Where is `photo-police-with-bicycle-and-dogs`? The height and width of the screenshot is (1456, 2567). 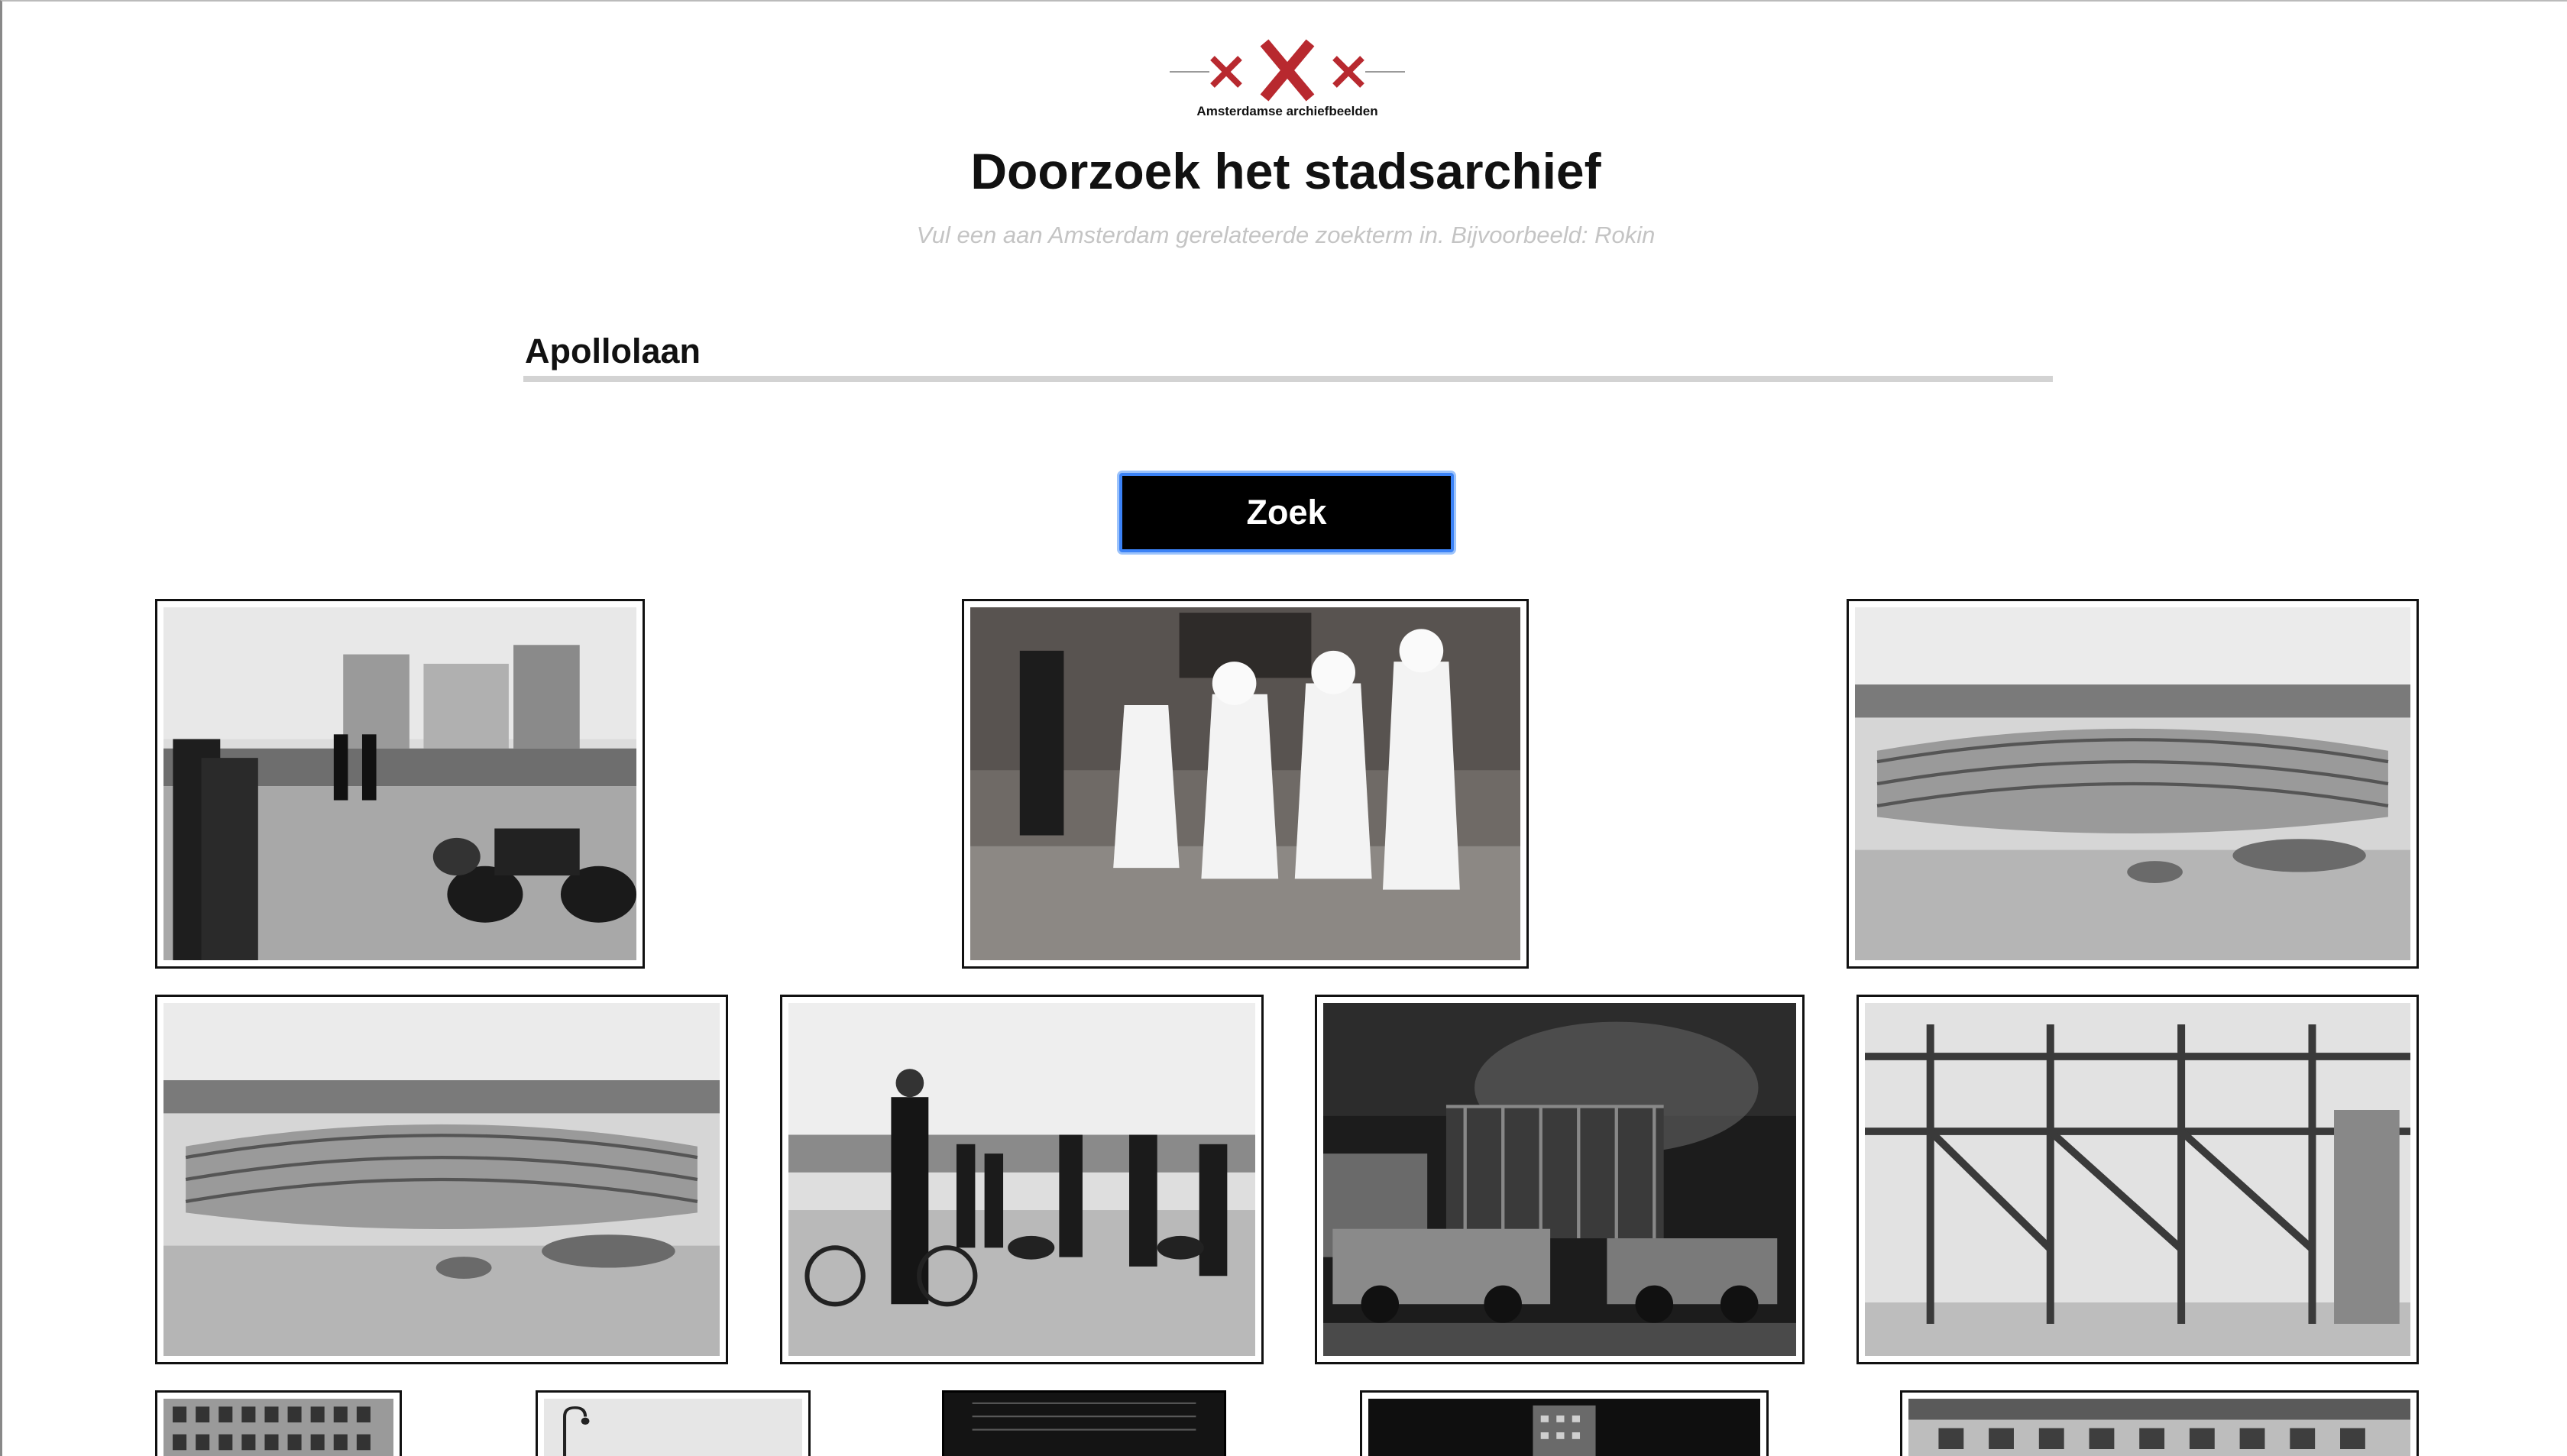
photo-police-with-bicycle-and-dogs is located at coordinates (1021, 1179).